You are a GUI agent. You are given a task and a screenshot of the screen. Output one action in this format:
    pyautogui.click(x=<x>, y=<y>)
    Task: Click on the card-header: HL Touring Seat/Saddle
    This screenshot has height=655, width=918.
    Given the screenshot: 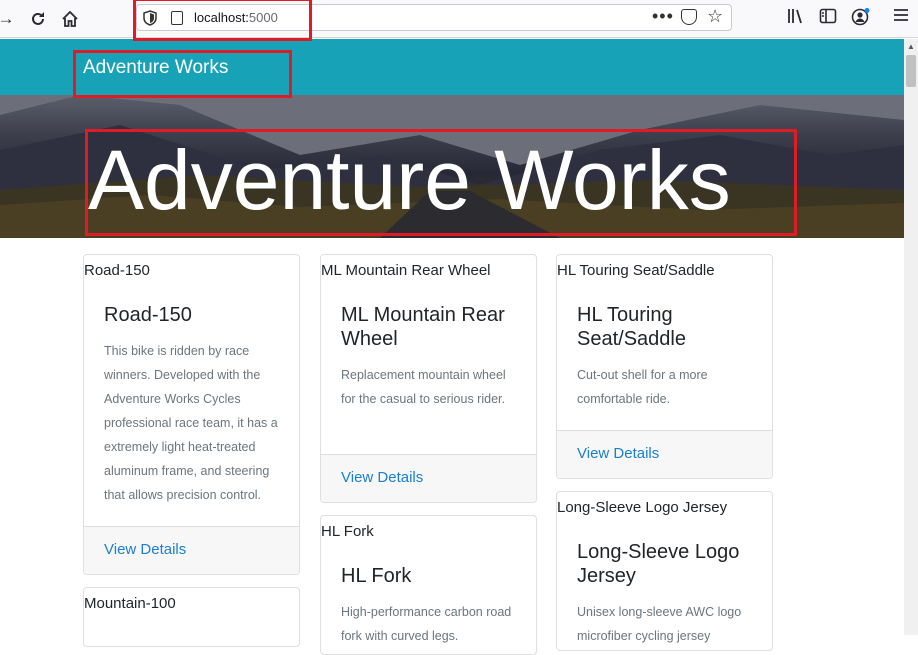 What is the action you would take?
    pyautogui.click(x=636, y=270)
    